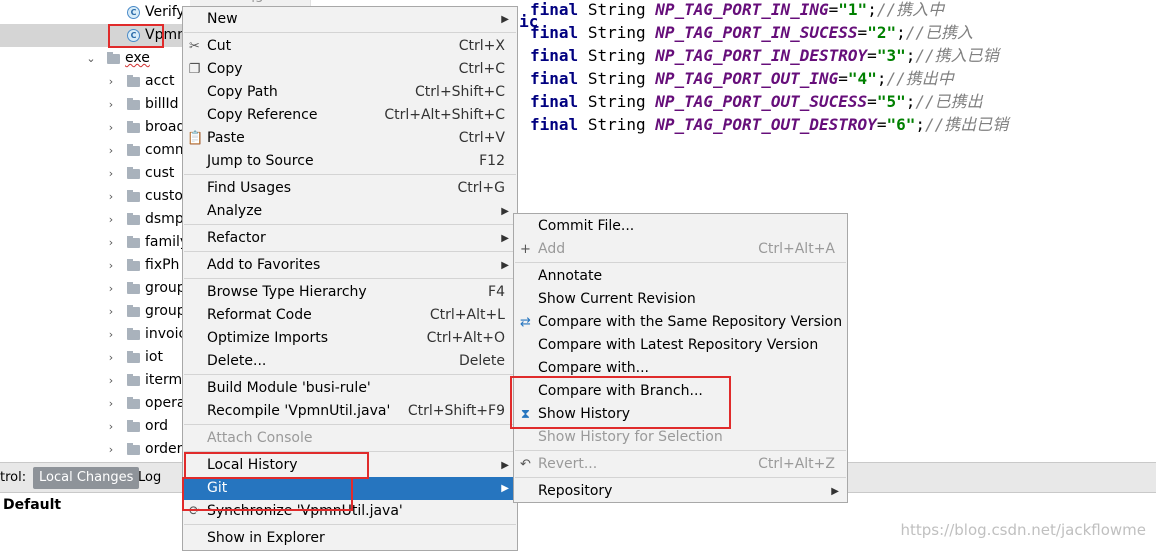 This screenshot has height=551, width=1156. Describe the element at coordinates (95, 242) in the screenshot. I see `tree-item: › family` at that location.